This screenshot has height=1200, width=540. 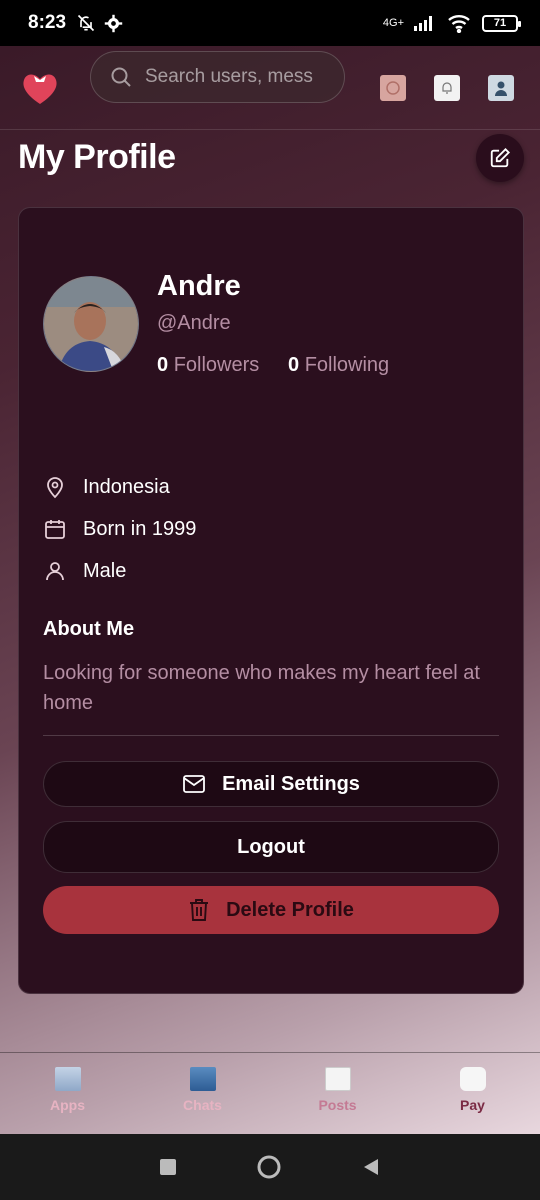 I want to click on back-icon, so click(x=371, y=1167).